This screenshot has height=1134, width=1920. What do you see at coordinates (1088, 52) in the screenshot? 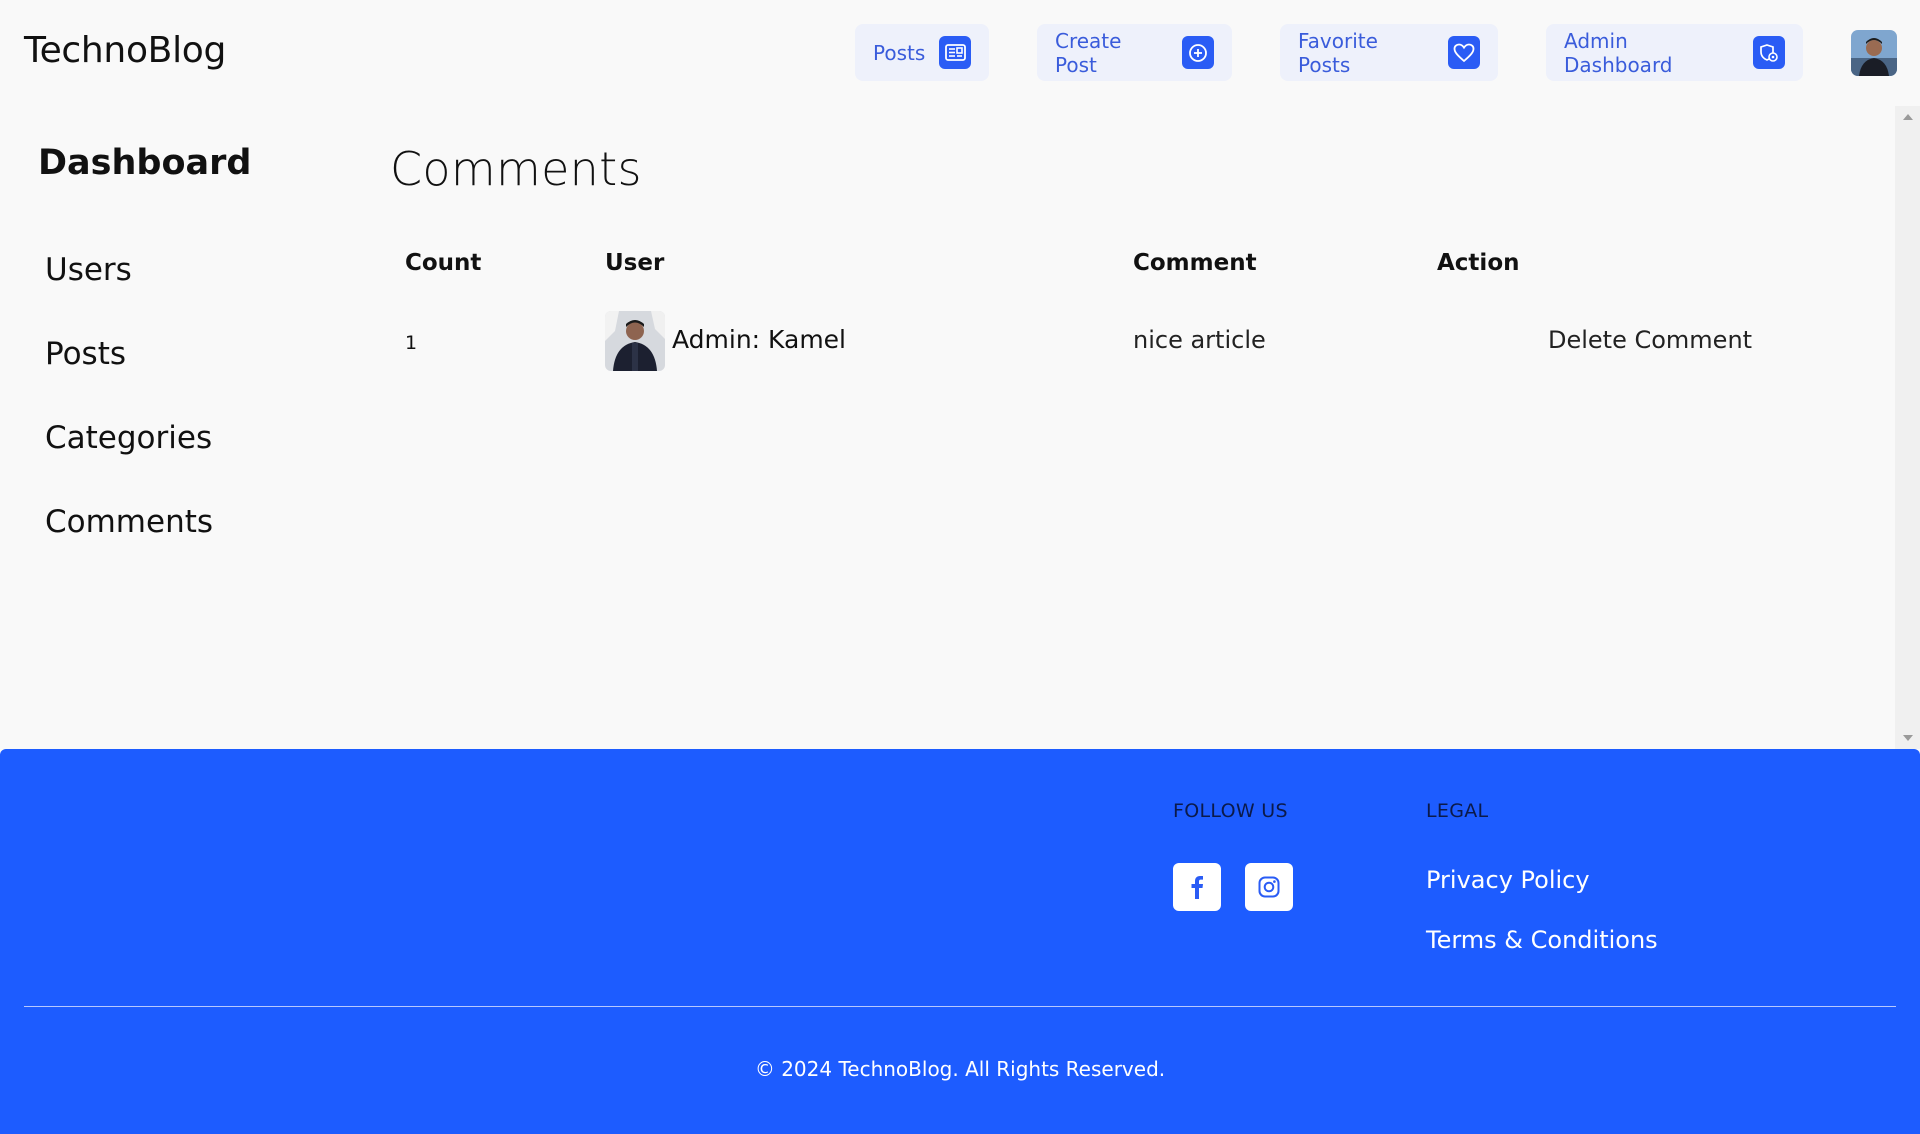
I see `nav-create-post-label: Create Post` at bounding box center [1088, 52].